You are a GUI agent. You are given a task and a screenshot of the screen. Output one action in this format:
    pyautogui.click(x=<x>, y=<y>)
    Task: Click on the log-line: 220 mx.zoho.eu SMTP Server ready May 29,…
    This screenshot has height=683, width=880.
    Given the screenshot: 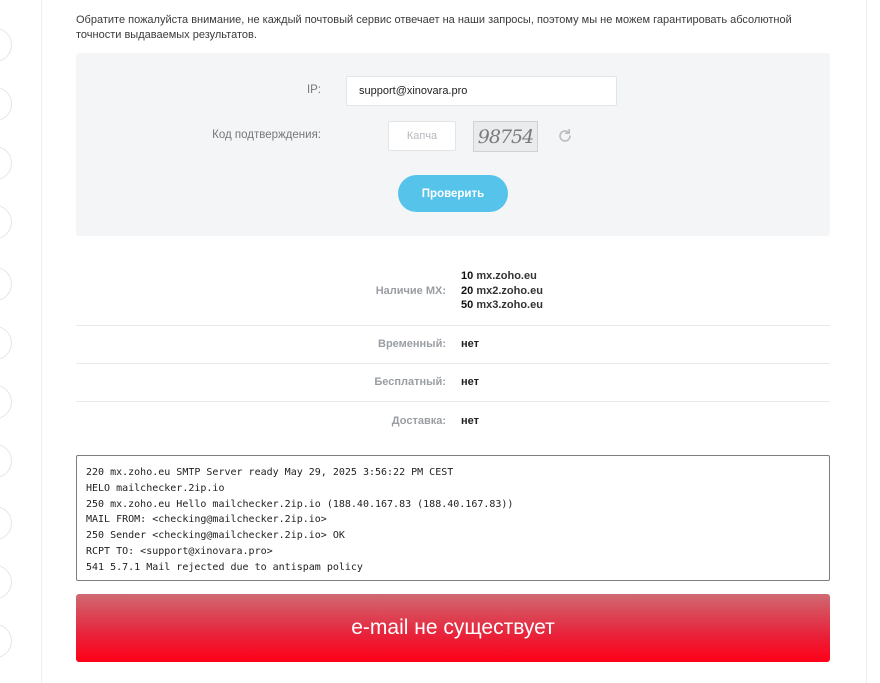 What is the action you would take?
    pyautogui.click(x=270, y=472)
    